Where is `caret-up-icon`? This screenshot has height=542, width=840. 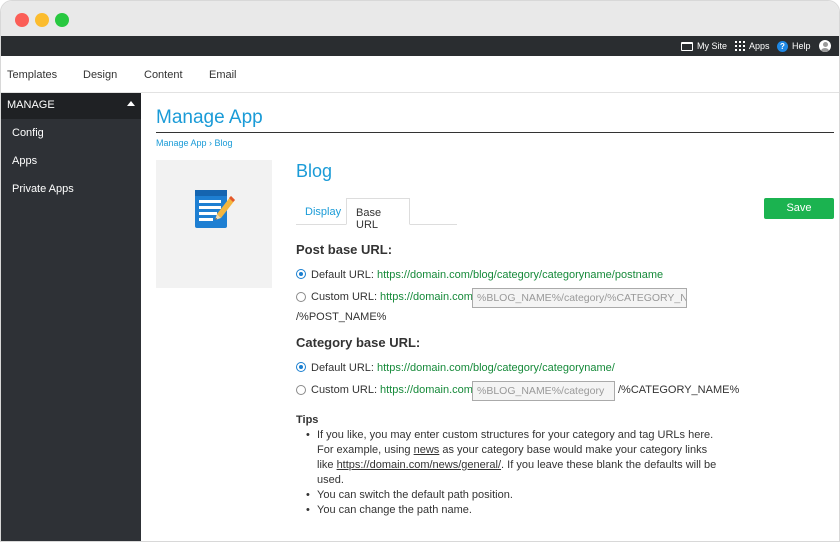
caret-up-icon is located at coordinates (131, 103).